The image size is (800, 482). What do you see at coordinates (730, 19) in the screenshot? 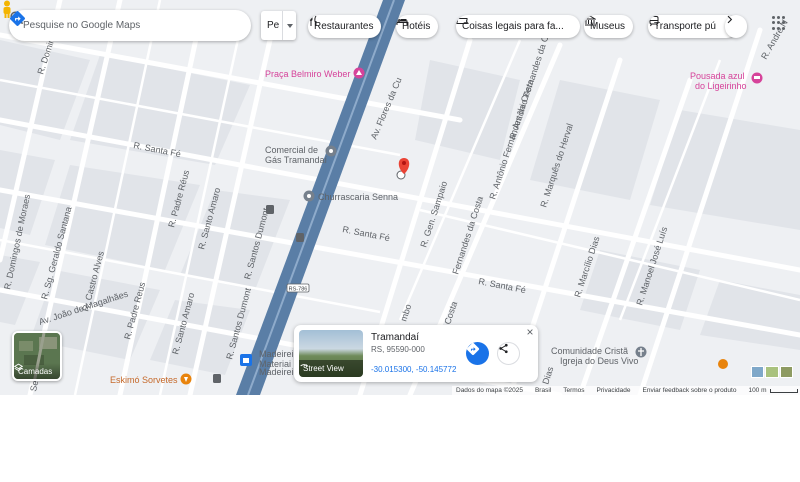
I see `chevron-right-icon` at bounding box center [730, 19].